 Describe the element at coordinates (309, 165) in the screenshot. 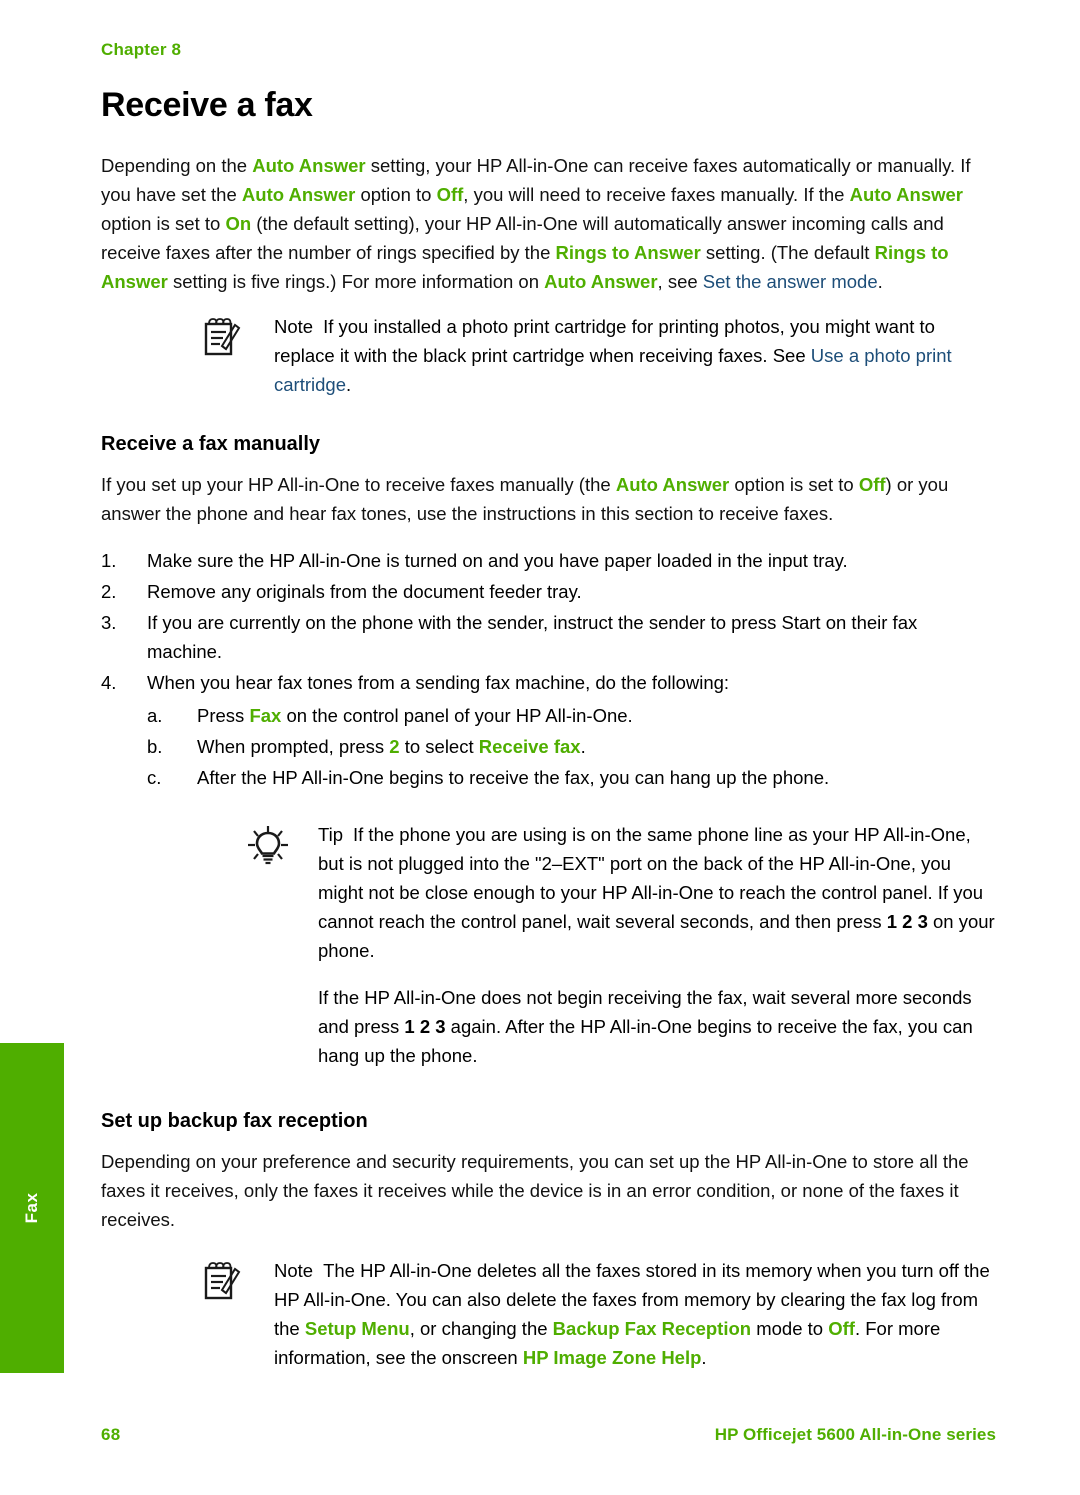

I see `intro-term-auto-answer-1: Auto Answer` at that location.